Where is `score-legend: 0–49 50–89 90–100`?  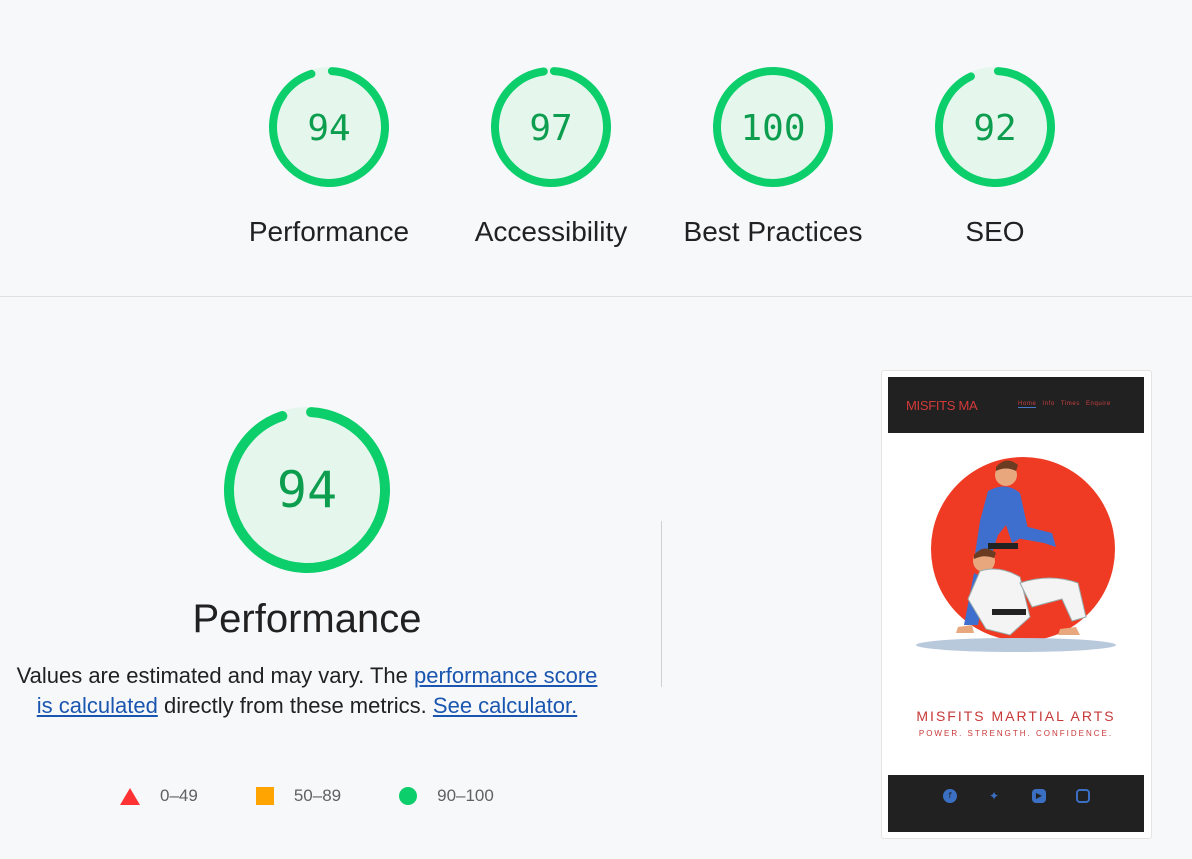 score-legend: 0–49 50–89 90–100 is located at coordinates (336, 796).